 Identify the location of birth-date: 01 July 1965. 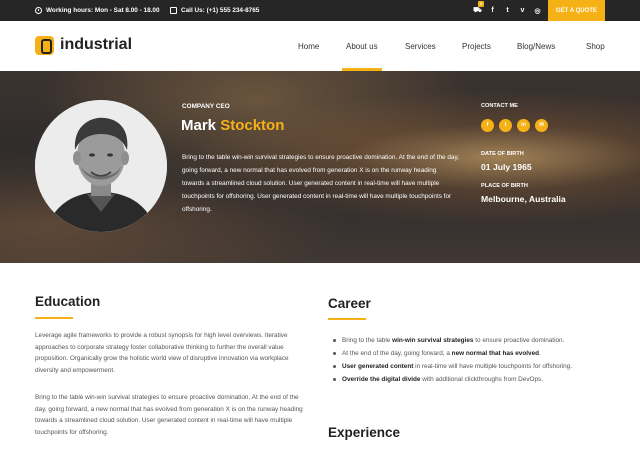
(506, 167).